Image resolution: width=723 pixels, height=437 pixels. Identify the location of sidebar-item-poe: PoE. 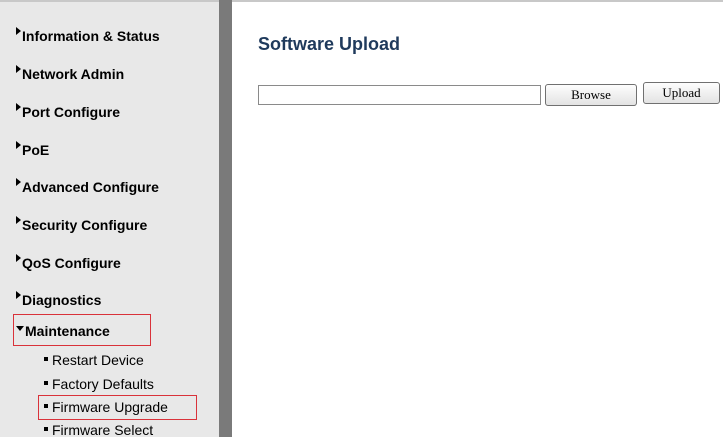
(32, 150).